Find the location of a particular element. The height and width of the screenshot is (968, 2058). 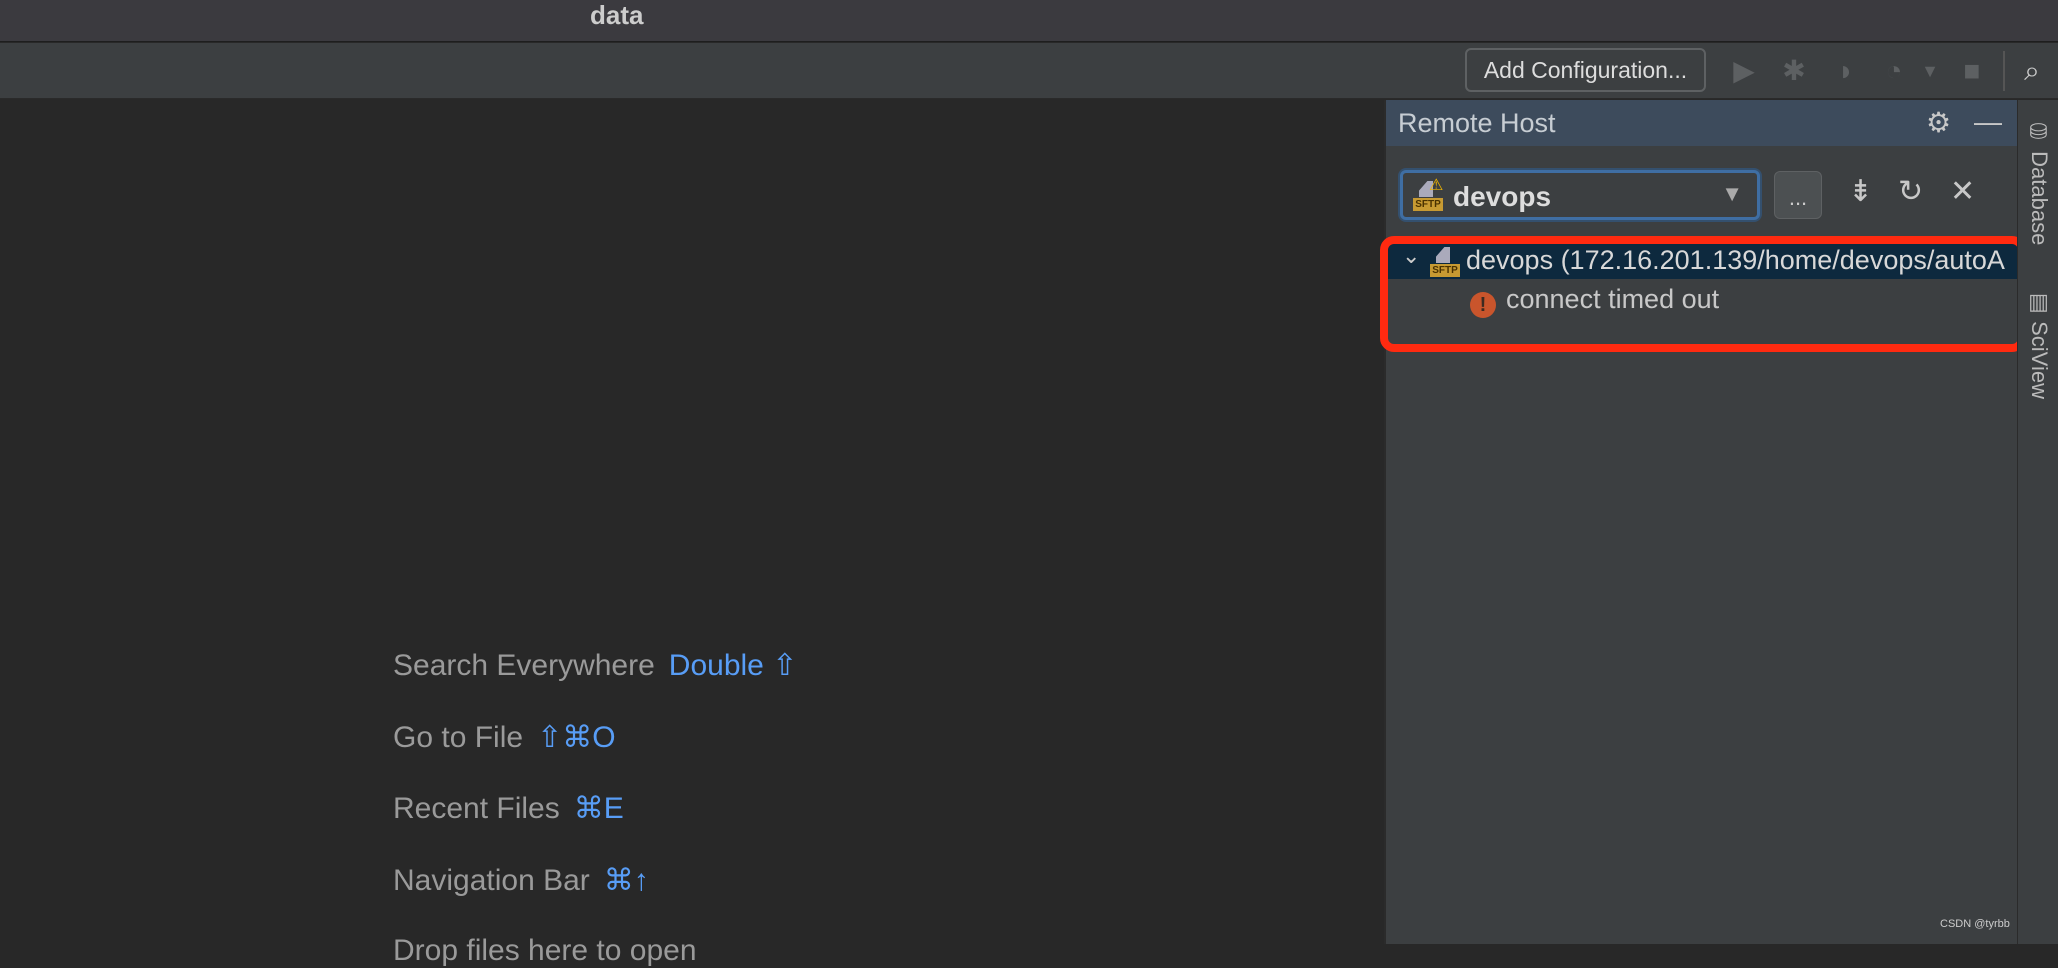

hint-go-to-file: Go to File ⇧⌘O is located at coordinates (504, 737).